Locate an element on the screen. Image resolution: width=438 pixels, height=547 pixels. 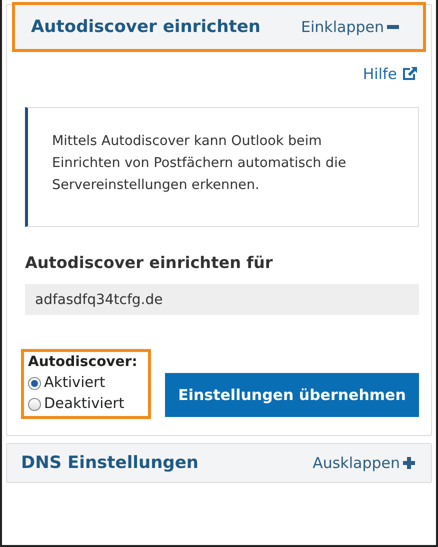
apply-button: Einstellungen übernehmen is located at coordinates (292, 395).